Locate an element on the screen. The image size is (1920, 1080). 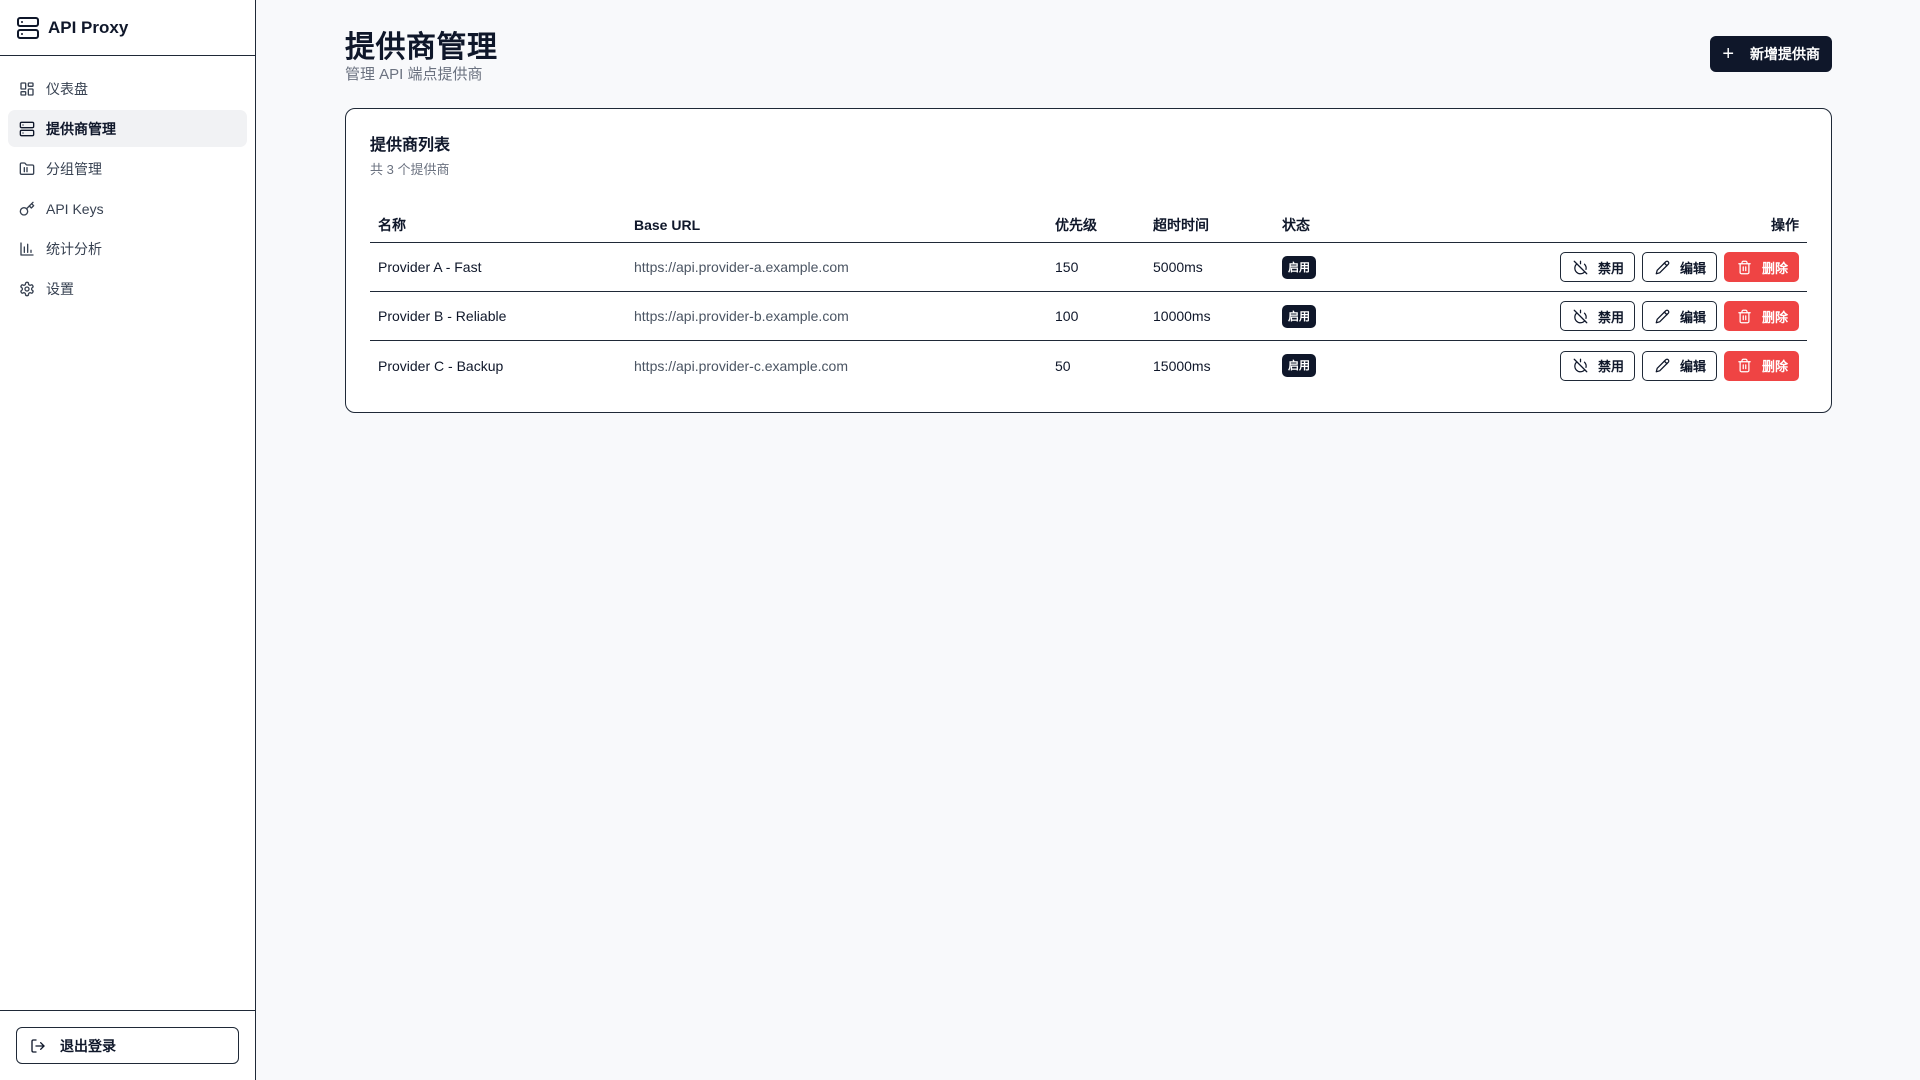
add-provider-button: + 新增提供商 is located at coordinates (1771, 54).